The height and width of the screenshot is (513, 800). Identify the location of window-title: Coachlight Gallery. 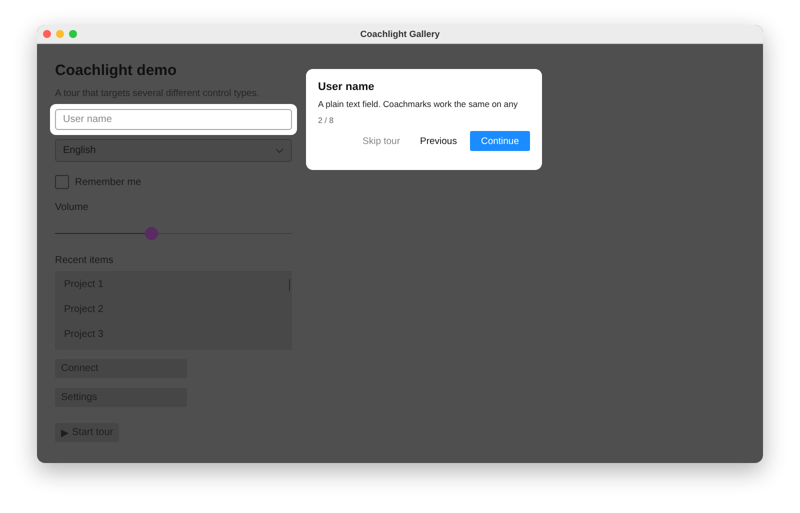
(400, 34).